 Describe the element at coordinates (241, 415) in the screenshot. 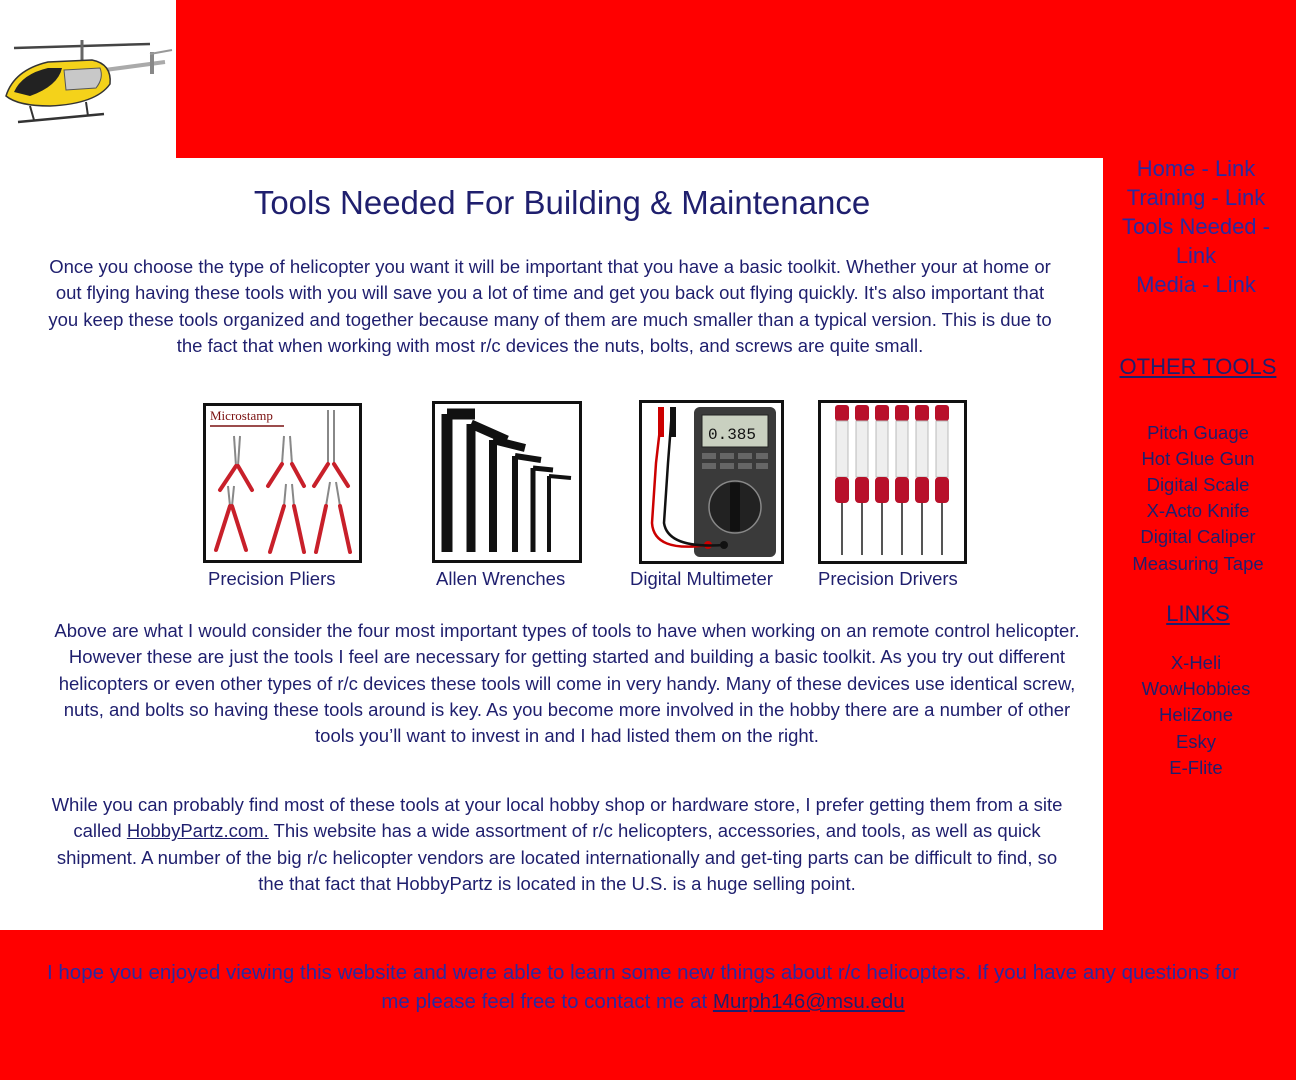

I see `microstamp-text: Microstamp` at that location.